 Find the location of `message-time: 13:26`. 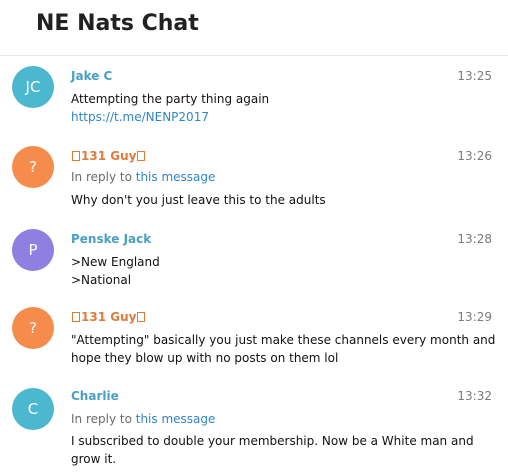

message-time: 13:26 is located at coordinates (474, 156).